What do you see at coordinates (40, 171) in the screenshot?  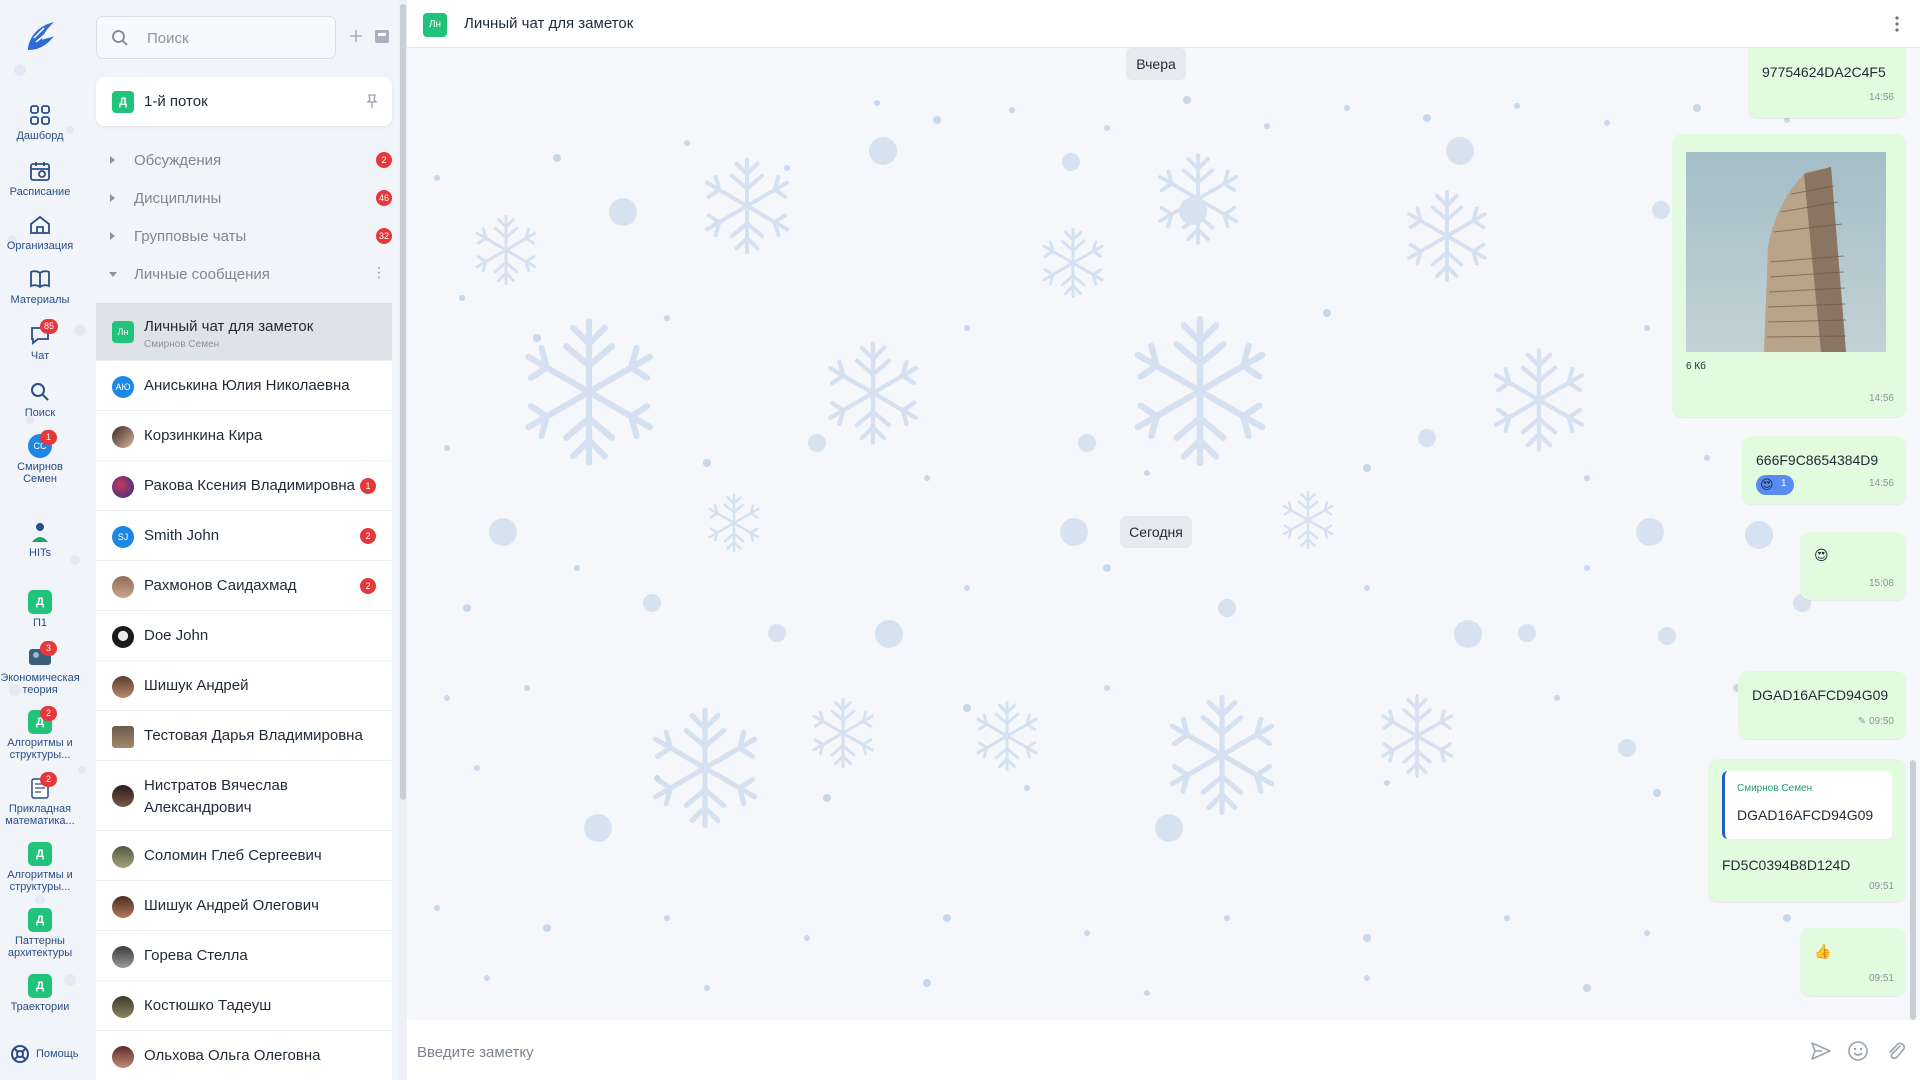 I see `calendar-icon` at bounding box center [40, 171].